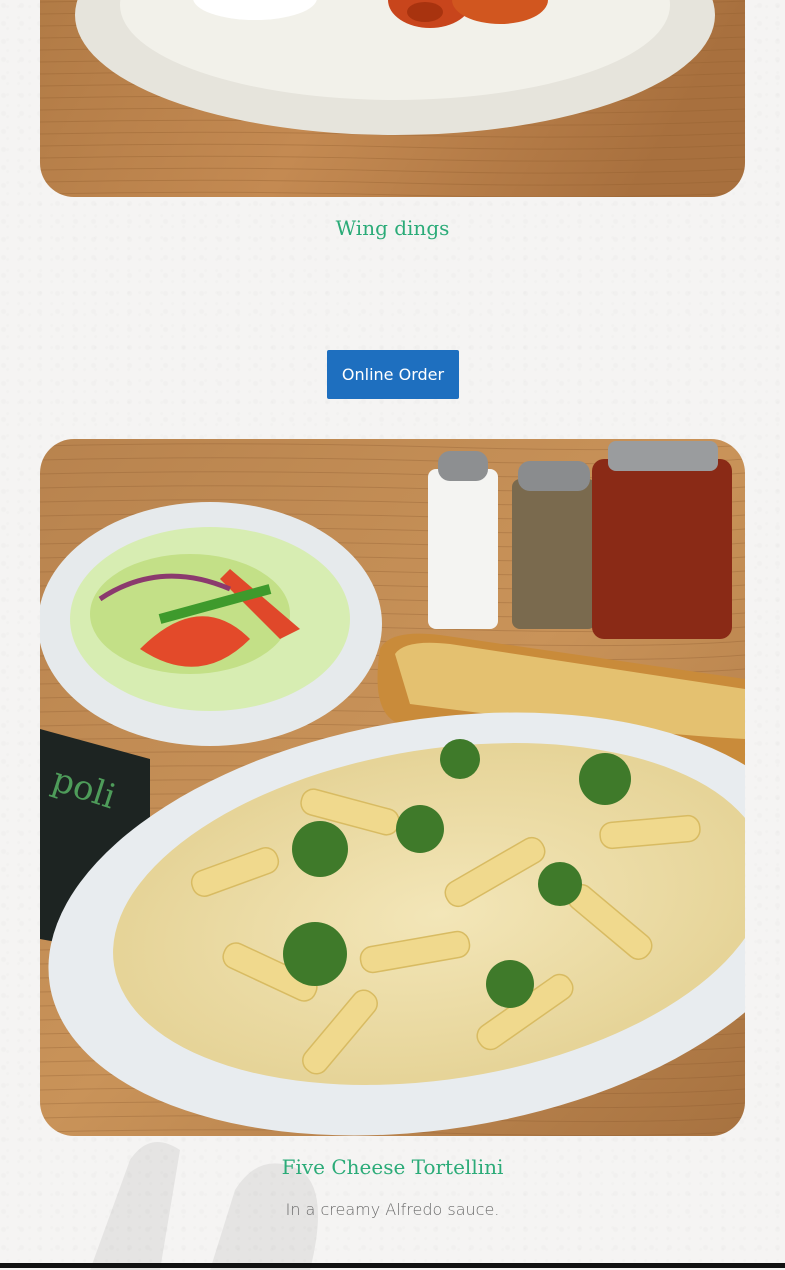  I want to click on item-title: Wing dings, so click(392, 228).